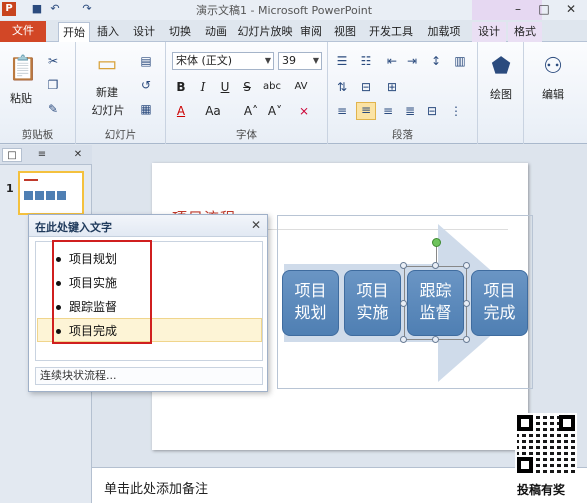  Describe the element at coordinates (146, 61) in the screenshot. I see `layout-icon: ▤` at that location.